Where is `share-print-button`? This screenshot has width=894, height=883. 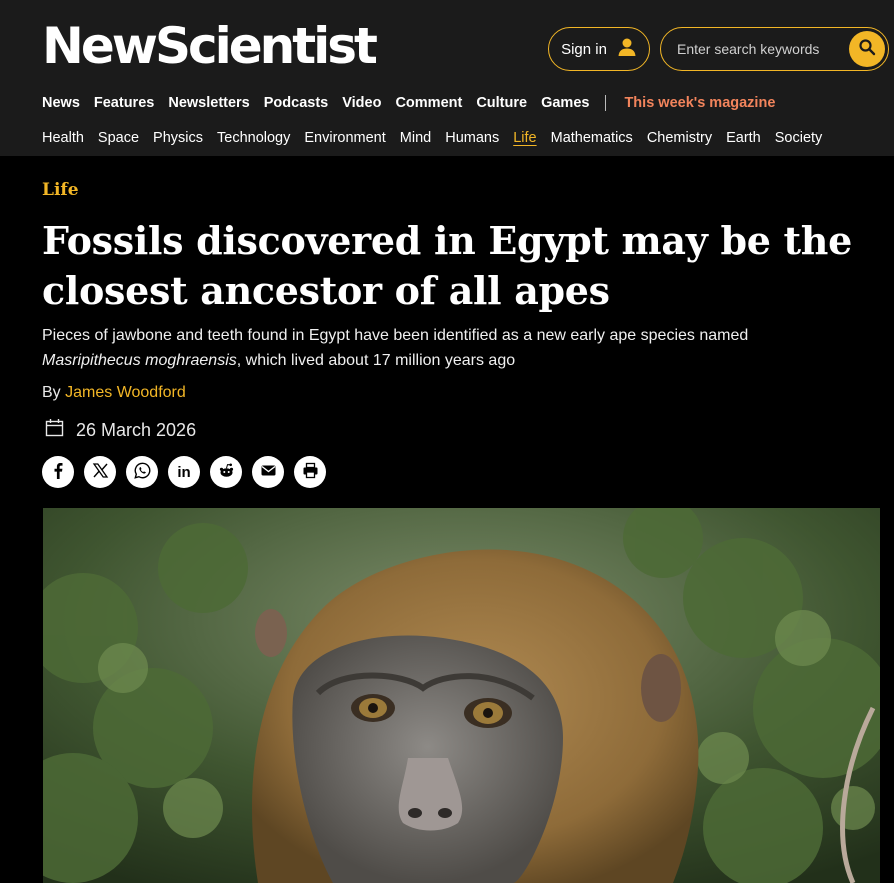 share-print-button is located at coordinates (310, 472).